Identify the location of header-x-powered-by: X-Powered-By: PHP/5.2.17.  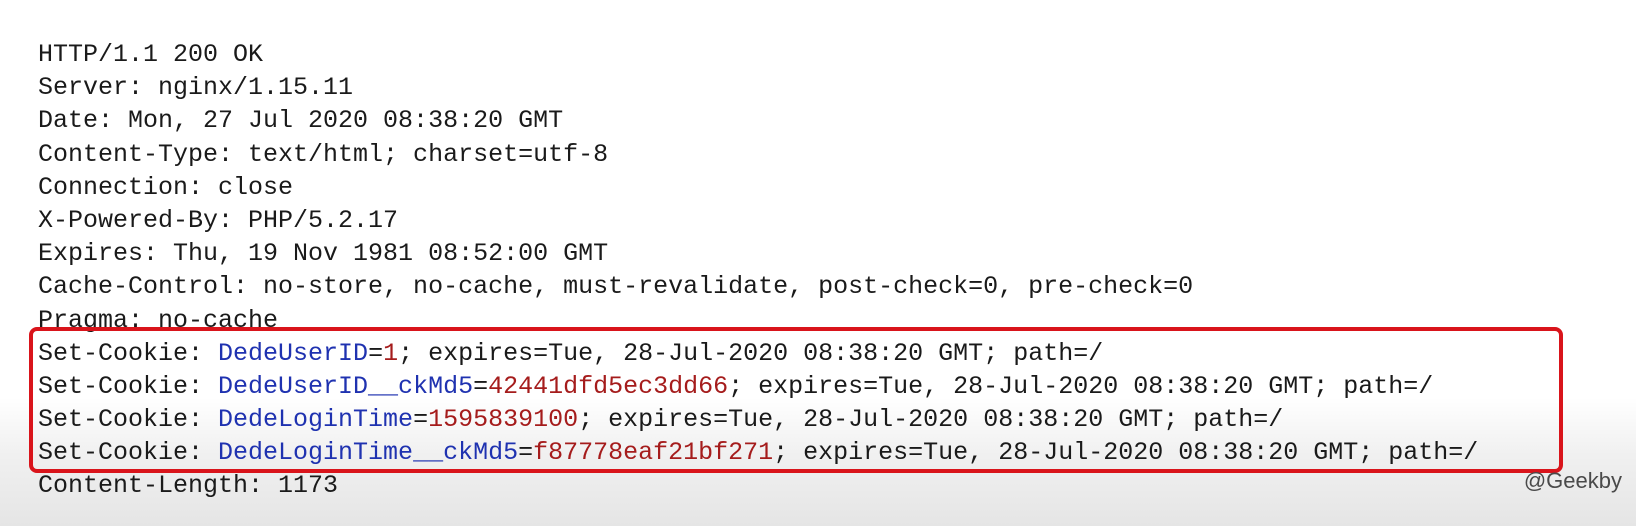
(218, 220).